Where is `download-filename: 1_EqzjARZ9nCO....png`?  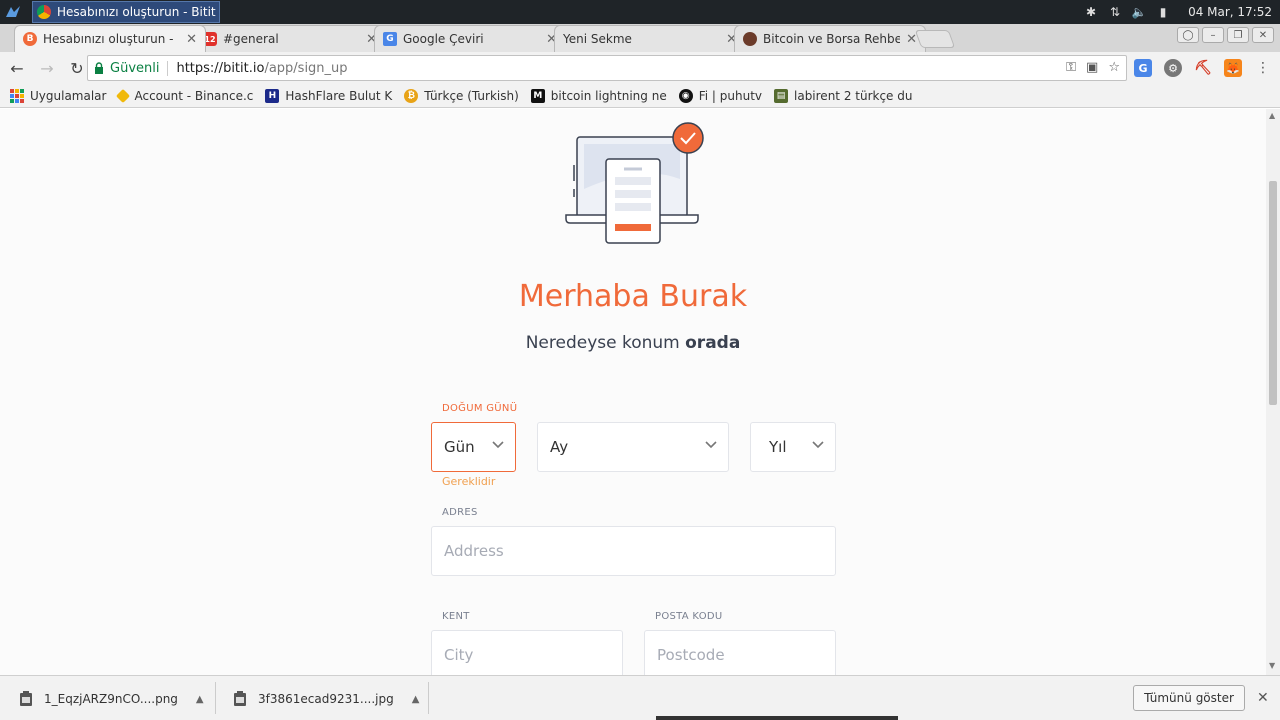
download-filename: 1_EqzjARZ9nCO....png is located at coordinates (111, 699).